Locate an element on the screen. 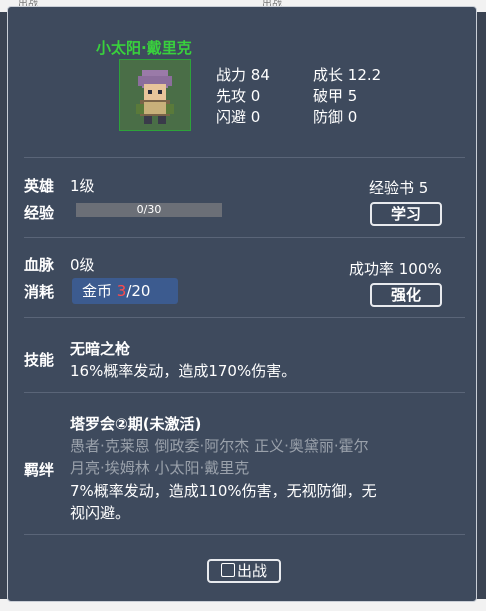 The width and height of the screenshot is (486, 611). coin-cost-box: 金币 3/20 is located at coordinates (125, 291).